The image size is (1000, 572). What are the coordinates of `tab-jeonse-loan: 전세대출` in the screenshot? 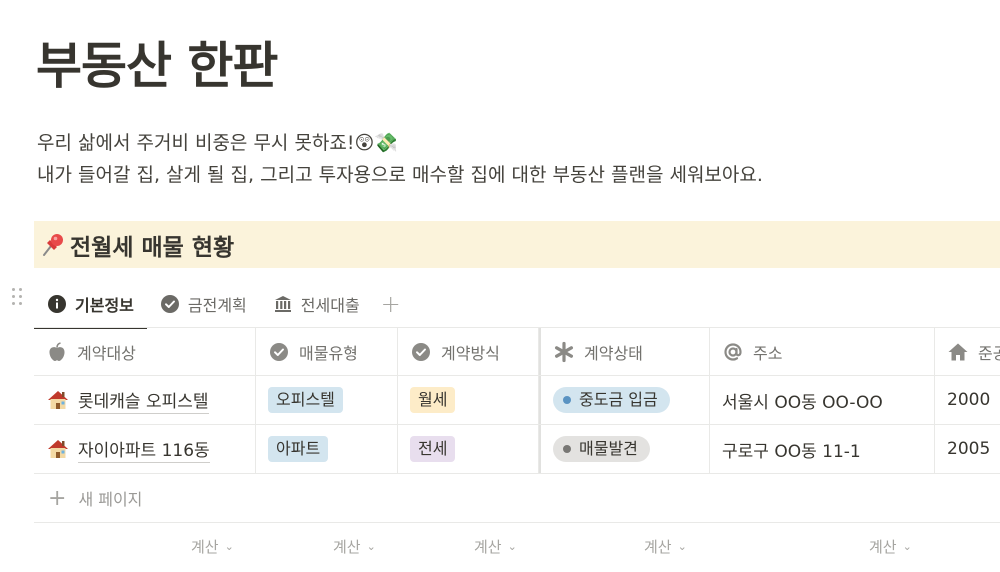 It's located at (316, 304).